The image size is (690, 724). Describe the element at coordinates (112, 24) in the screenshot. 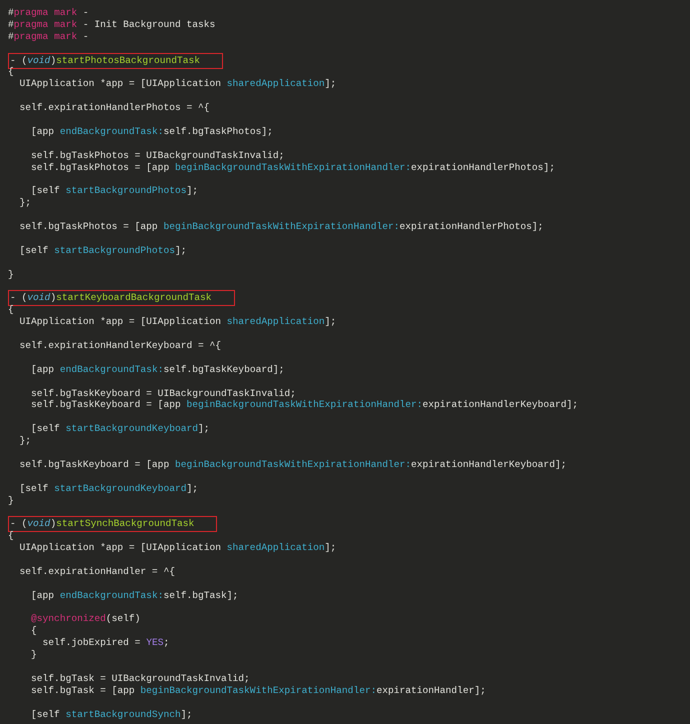

I see `code-line: #pragma mark - Init Background tasks` at that location.